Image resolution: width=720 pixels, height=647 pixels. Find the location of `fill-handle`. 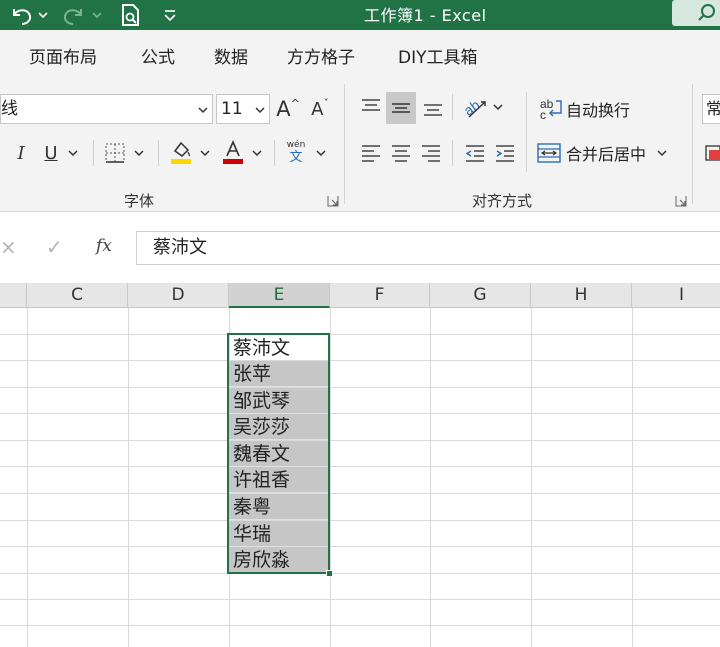

fill-handle is located at coordinates (329, 573).